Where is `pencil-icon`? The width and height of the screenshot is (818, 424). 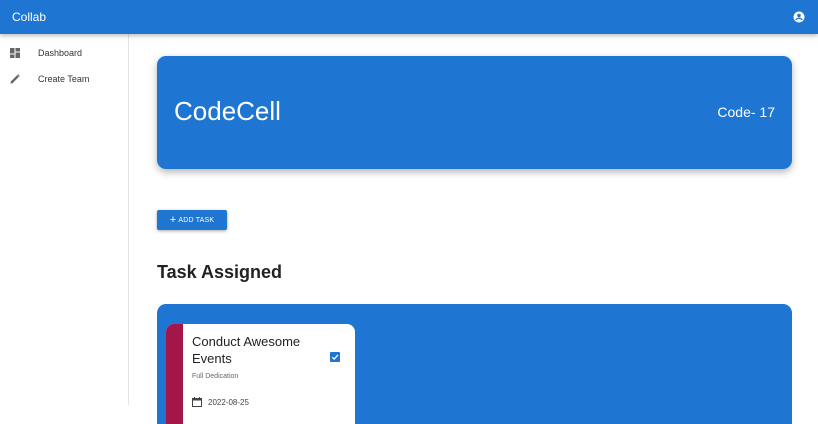
pencil-icon is located at coordinates (15, 79).